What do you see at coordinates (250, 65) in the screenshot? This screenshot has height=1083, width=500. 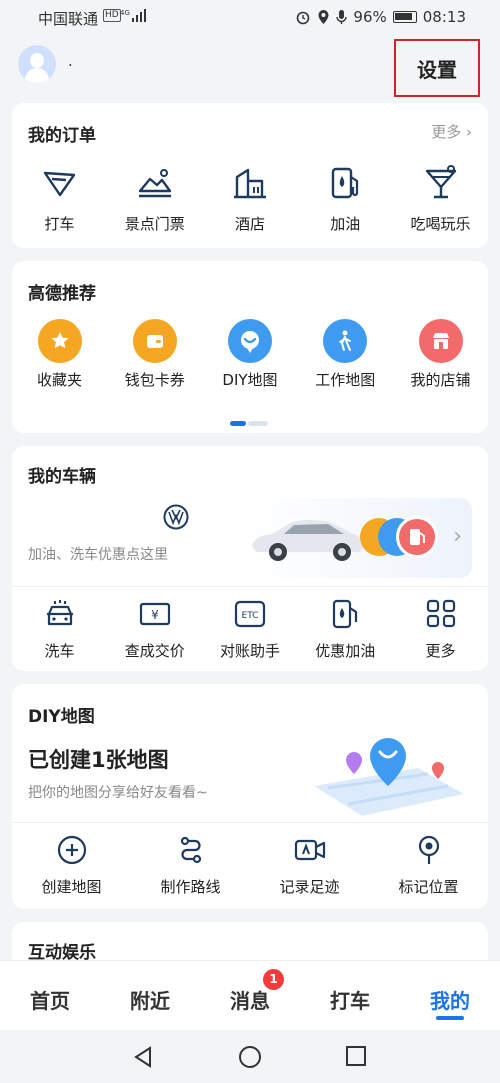 I see `profile-header: . 设置` at bounding box center [250, 65].